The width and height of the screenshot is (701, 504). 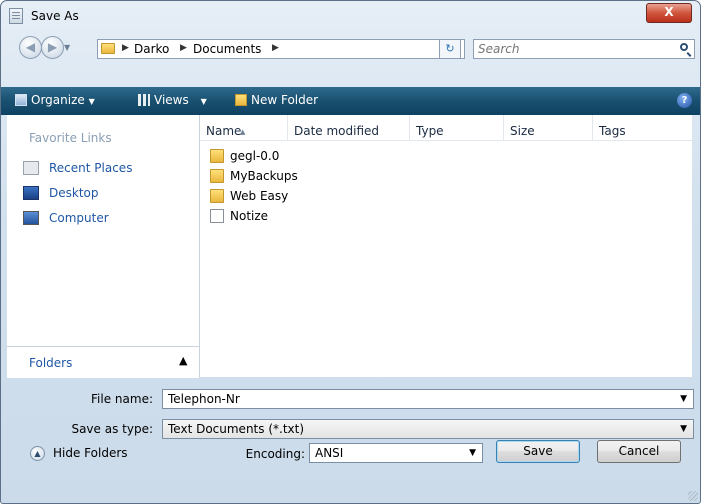 I want to click on save-as-type-select: Text Documents (*.txt) ▼, so click(x=428, y=429).